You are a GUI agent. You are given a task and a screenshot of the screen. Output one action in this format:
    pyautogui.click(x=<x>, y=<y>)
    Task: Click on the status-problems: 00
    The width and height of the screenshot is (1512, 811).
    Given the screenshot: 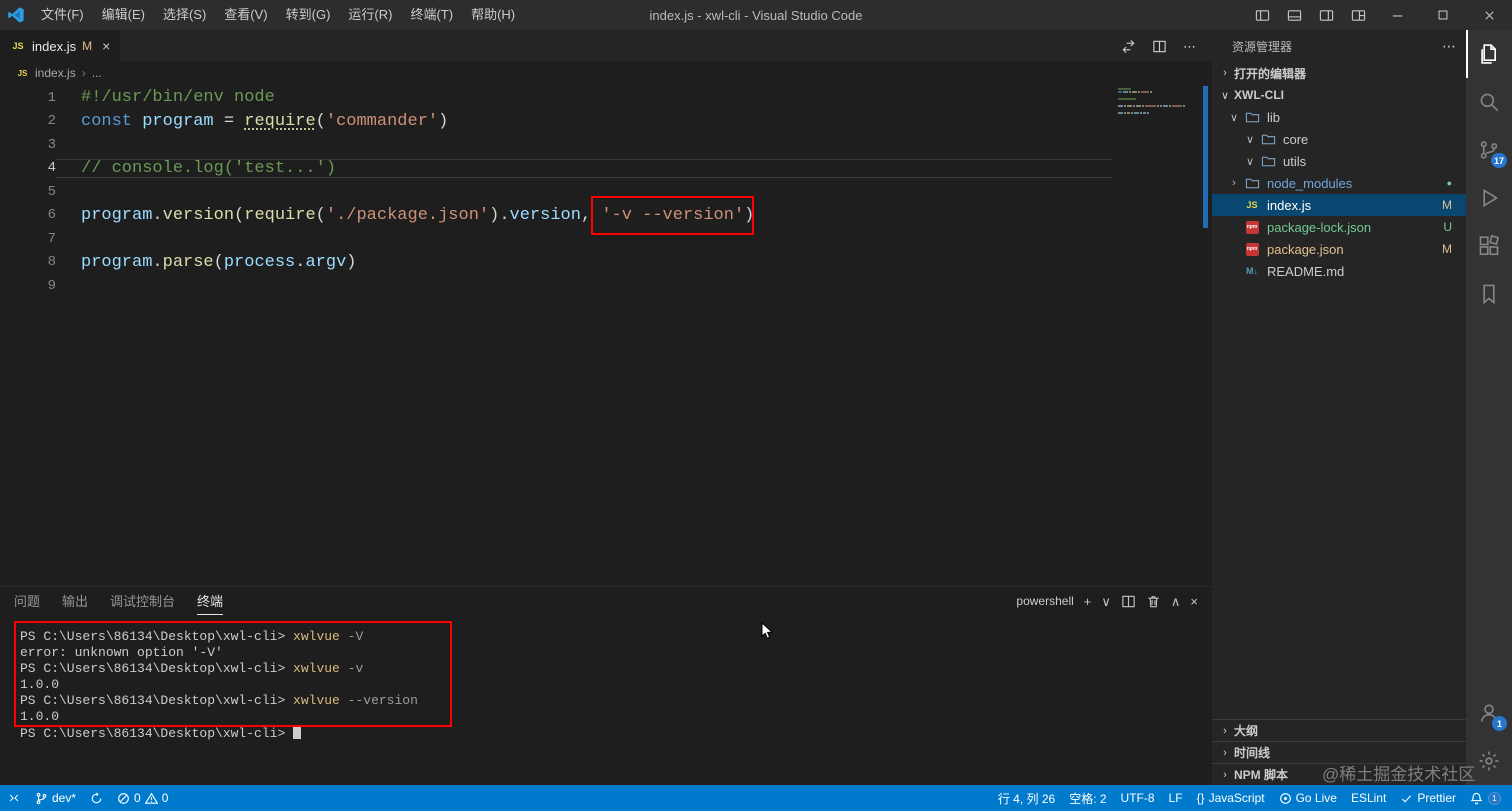 What is the action you would take?
    pyautogui.click(x=142, y=798)
    